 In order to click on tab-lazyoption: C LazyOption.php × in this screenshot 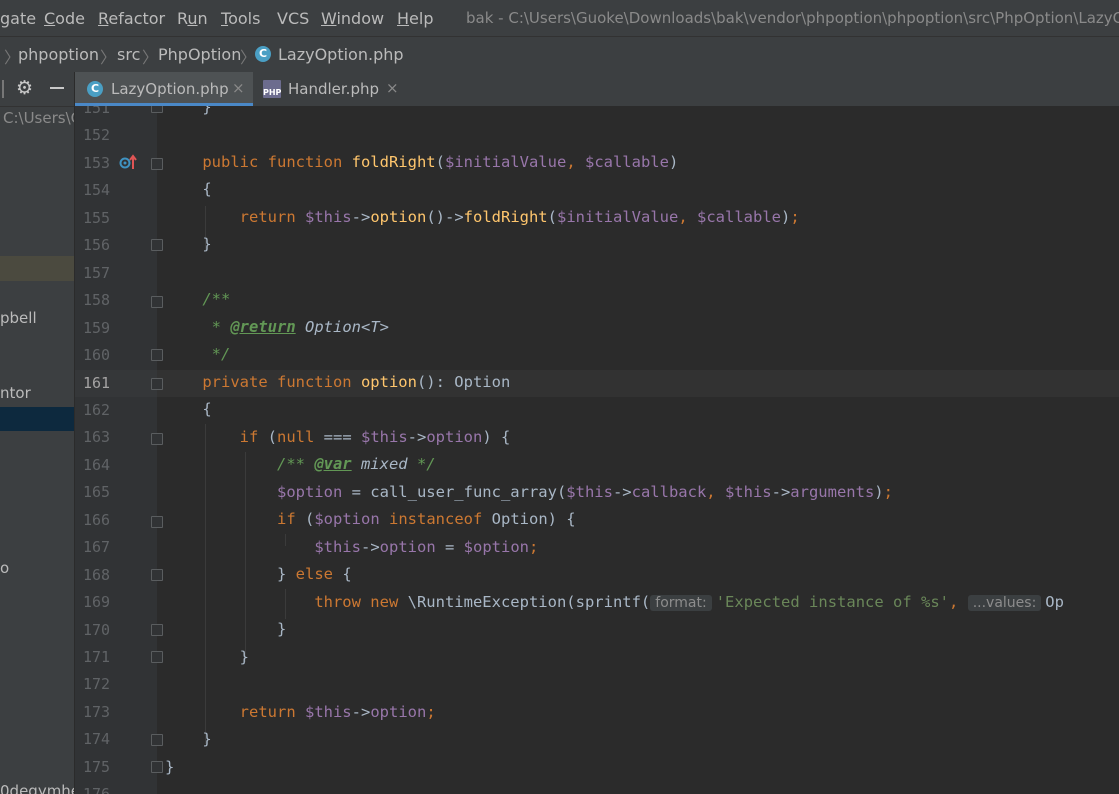, I will do `click(164, 89)`.